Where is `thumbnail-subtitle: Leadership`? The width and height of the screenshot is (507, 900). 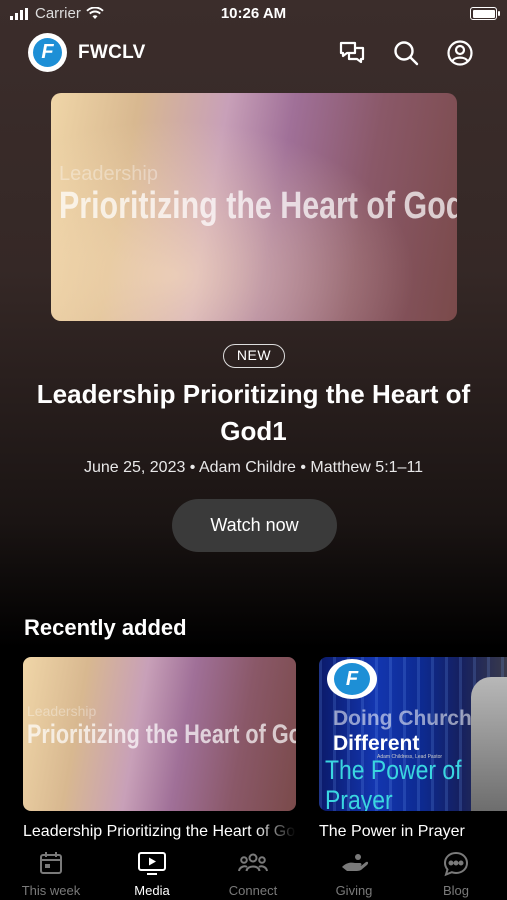
thumbnail-subtitle: Leadership is located at coordinates (62, 711).